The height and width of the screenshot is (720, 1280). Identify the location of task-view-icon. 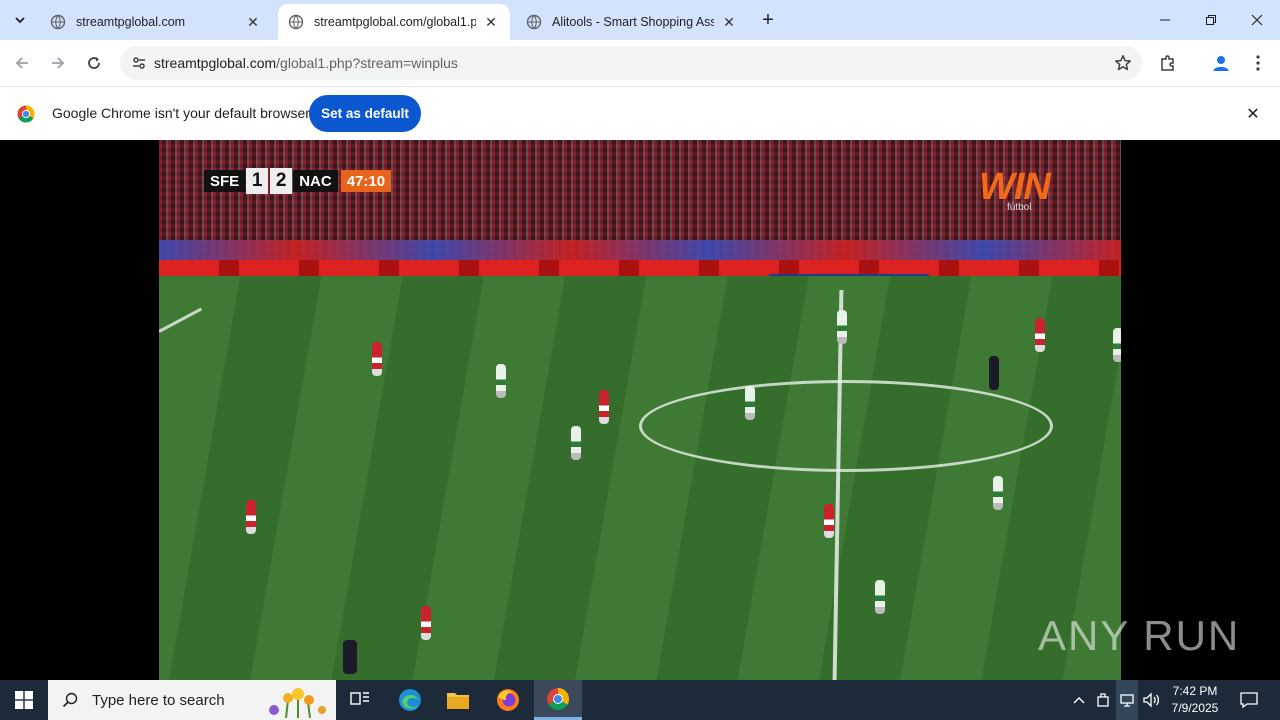
(359, 698).